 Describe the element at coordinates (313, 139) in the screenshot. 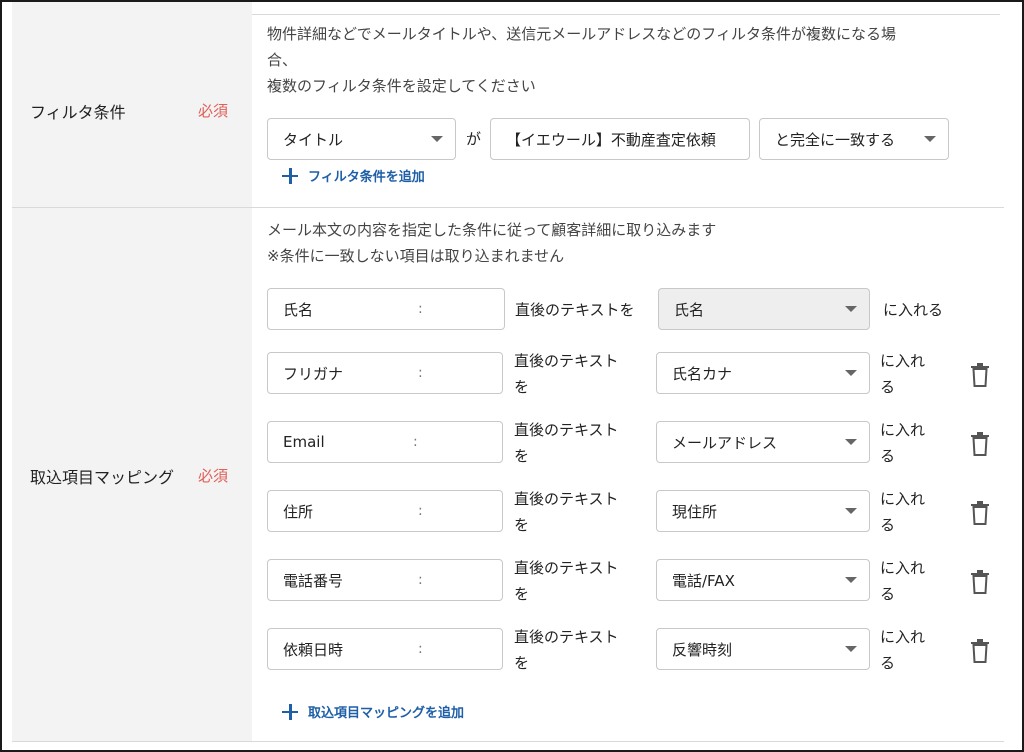

I see `filter-field-value: タイトル` at that location.